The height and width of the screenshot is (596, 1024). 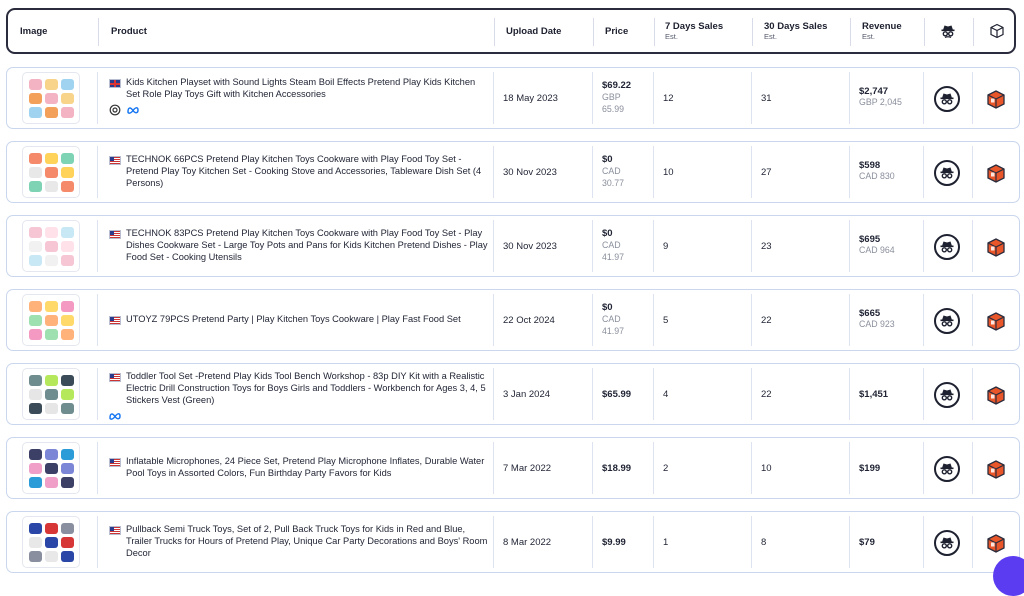 I want to click on sales-7days: 10, so click(x=668, y=172).